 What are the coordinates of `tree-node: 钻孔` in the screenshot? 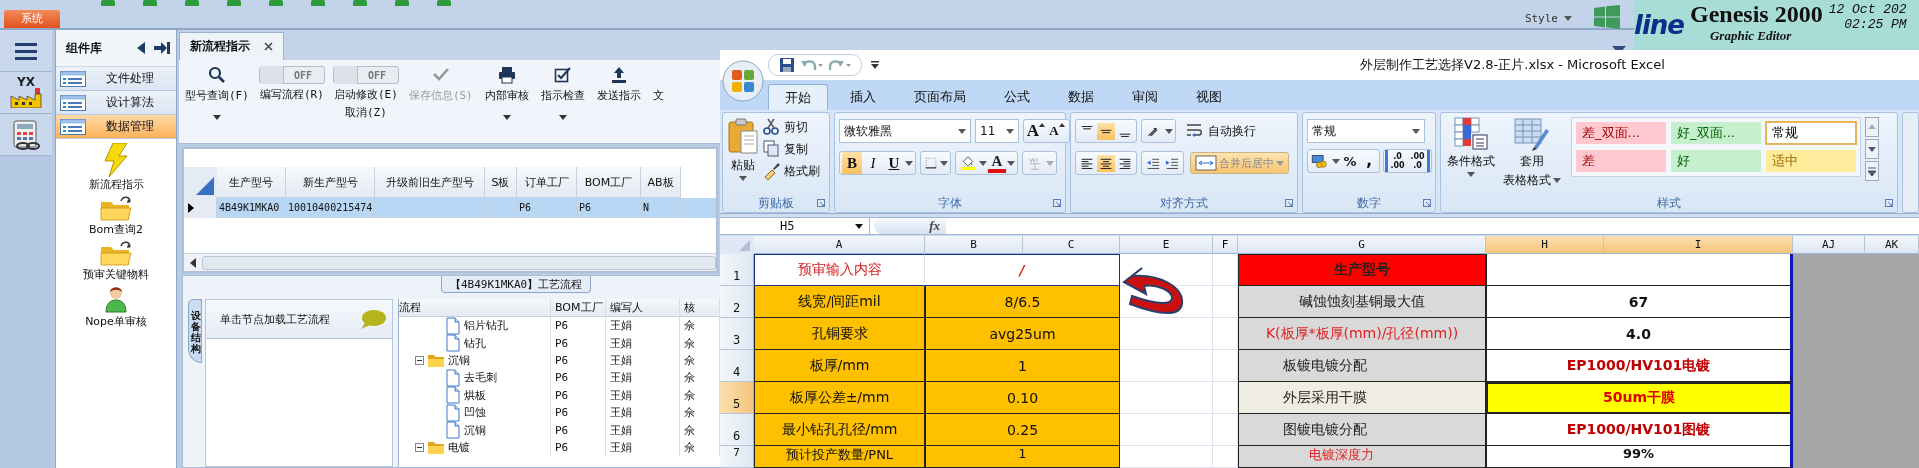 It's located at (475, 343).